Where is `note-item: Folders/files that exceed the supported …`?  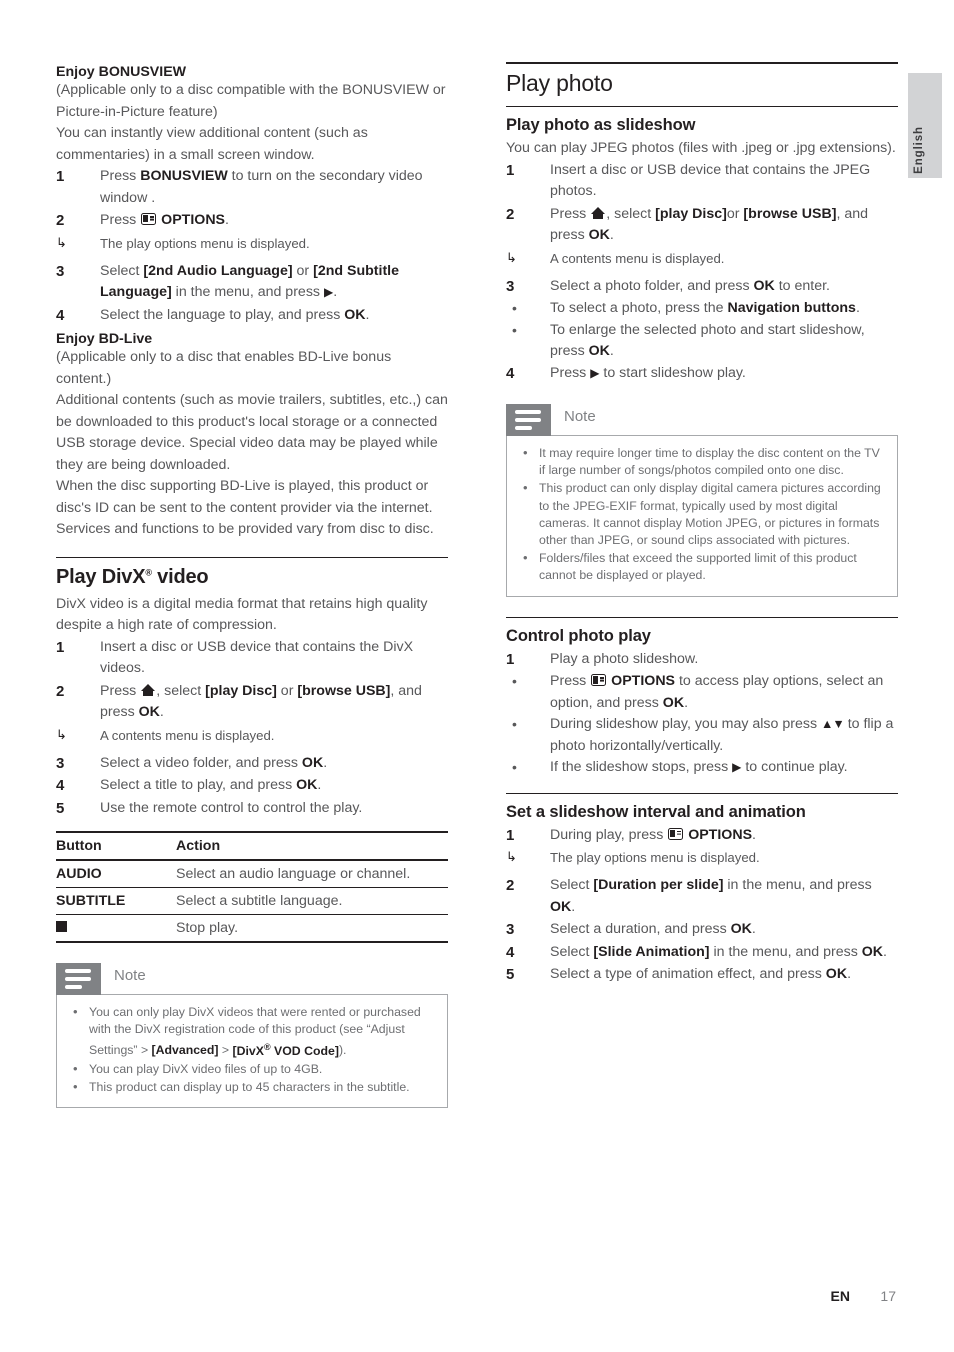
note-item: Folders/files that exceed the supported … is located at coordinates (702, 566).